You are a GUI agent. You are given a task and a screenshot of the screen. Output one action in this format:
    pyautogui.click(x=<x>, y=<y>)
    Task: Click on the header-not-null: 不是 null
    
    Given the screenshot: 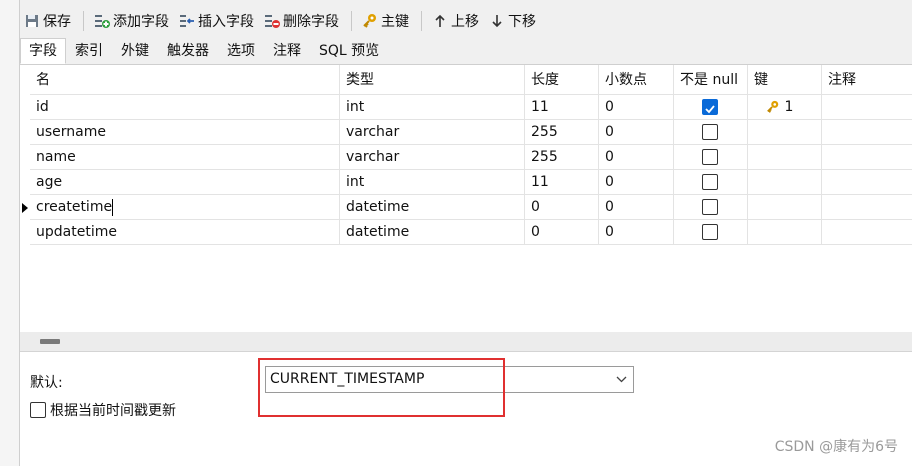 What is the action you would take?
    pyautogui.click(x=711, y=80)
    